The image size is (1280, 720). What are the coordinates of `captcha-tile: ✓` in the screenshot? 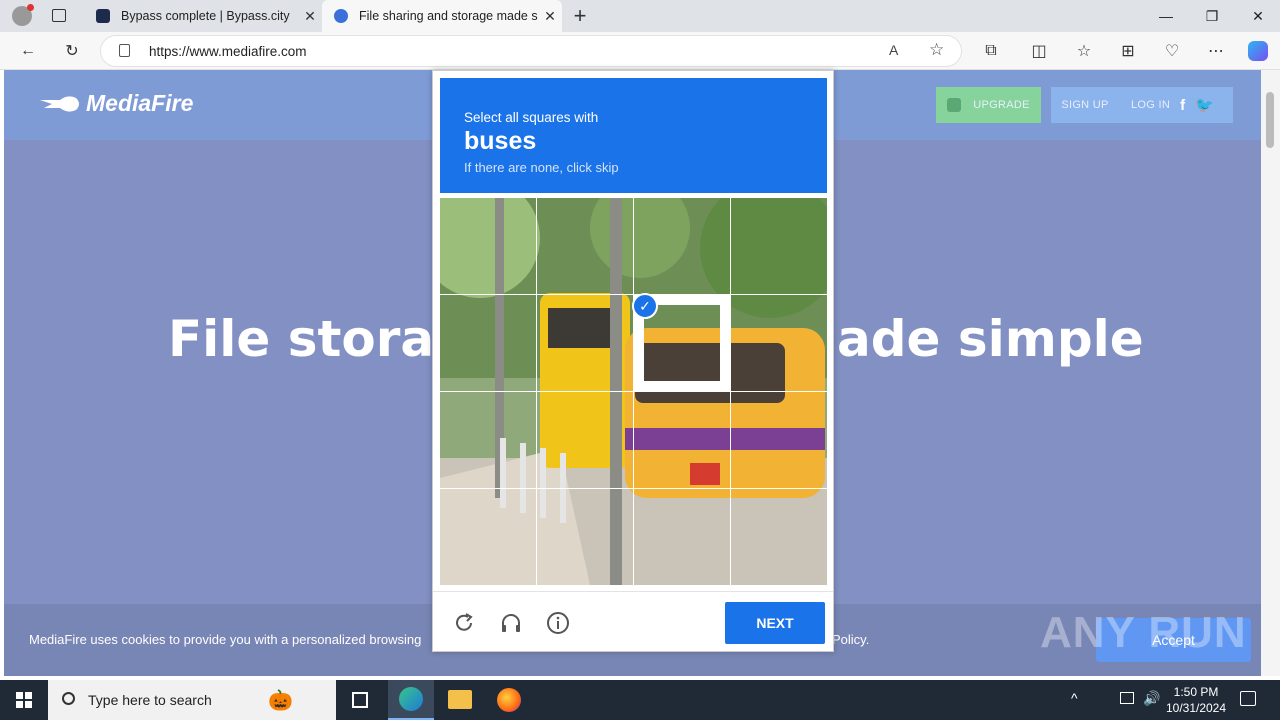 It's located at (681, 342).